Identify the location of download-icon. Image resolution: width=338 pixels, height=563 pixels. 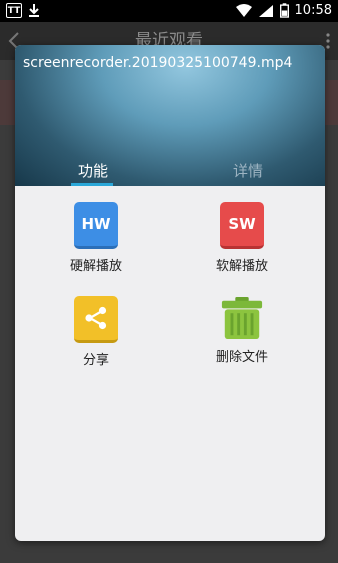
(34, 10).